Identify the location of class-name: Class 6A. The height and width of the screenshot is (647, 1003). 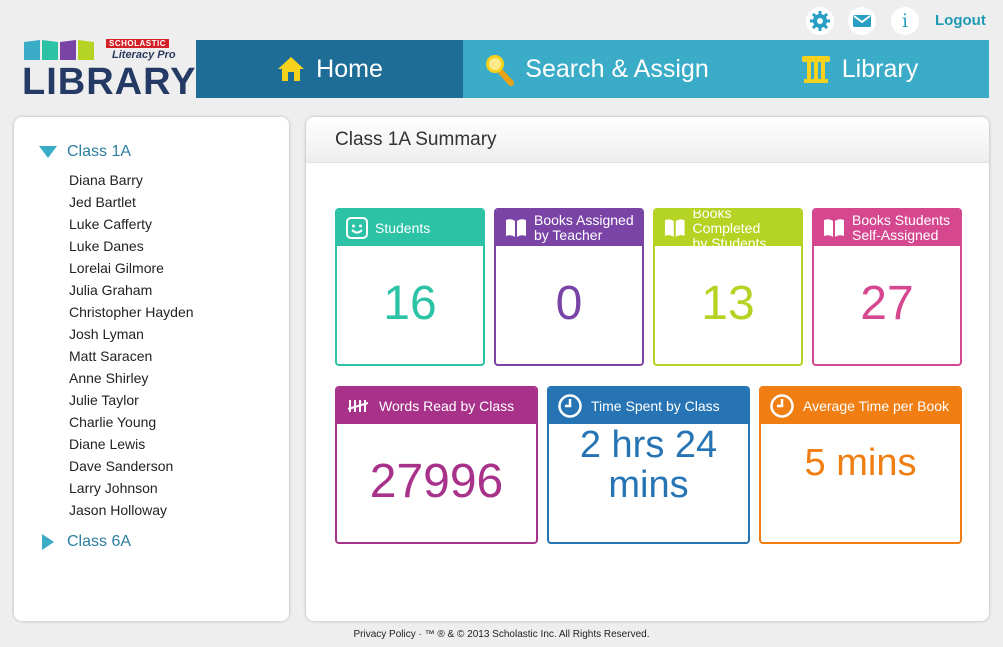
(99, 541).